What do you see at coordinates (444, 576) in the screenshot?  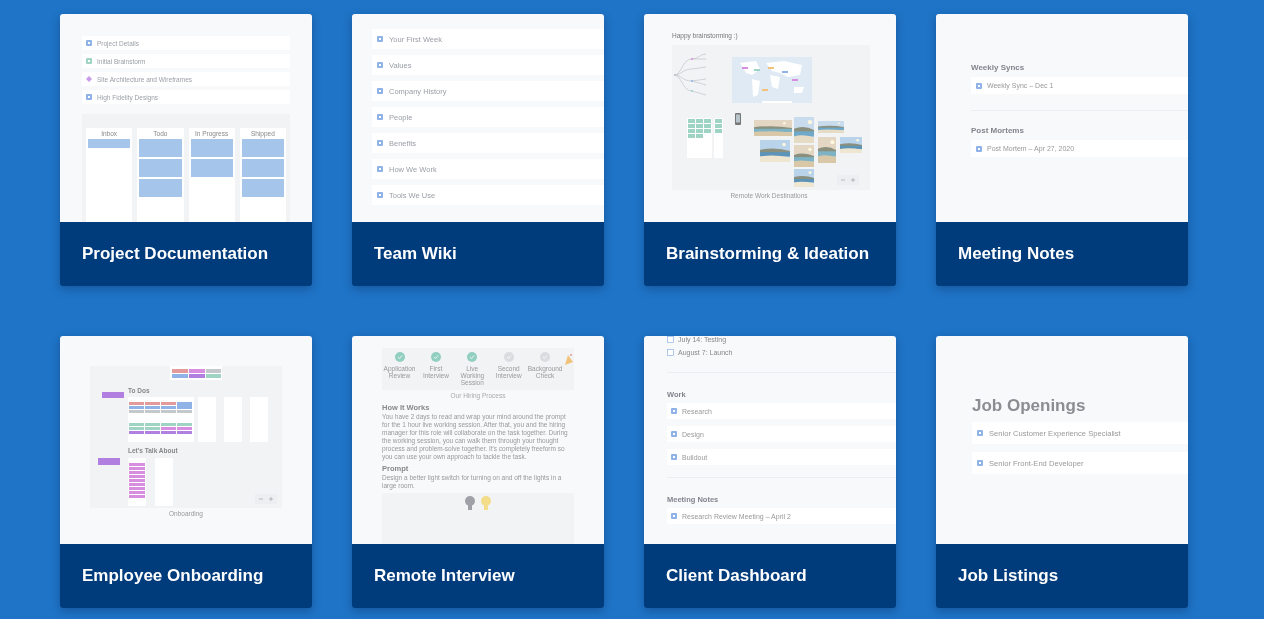 I see `card-title: Remote Interview` at bounding box center [444, 576].